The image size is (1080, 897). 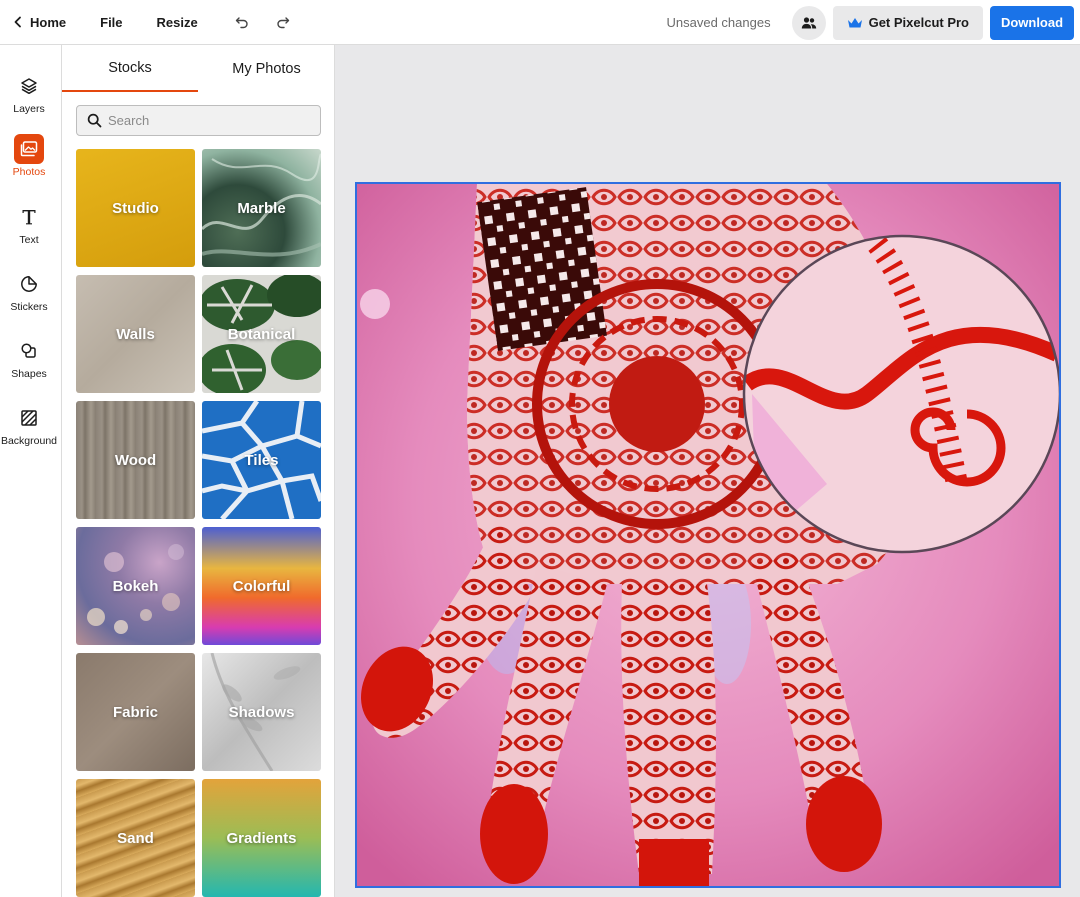 I want to click on tile-label: Bokeh, so click(x=135, y=586).